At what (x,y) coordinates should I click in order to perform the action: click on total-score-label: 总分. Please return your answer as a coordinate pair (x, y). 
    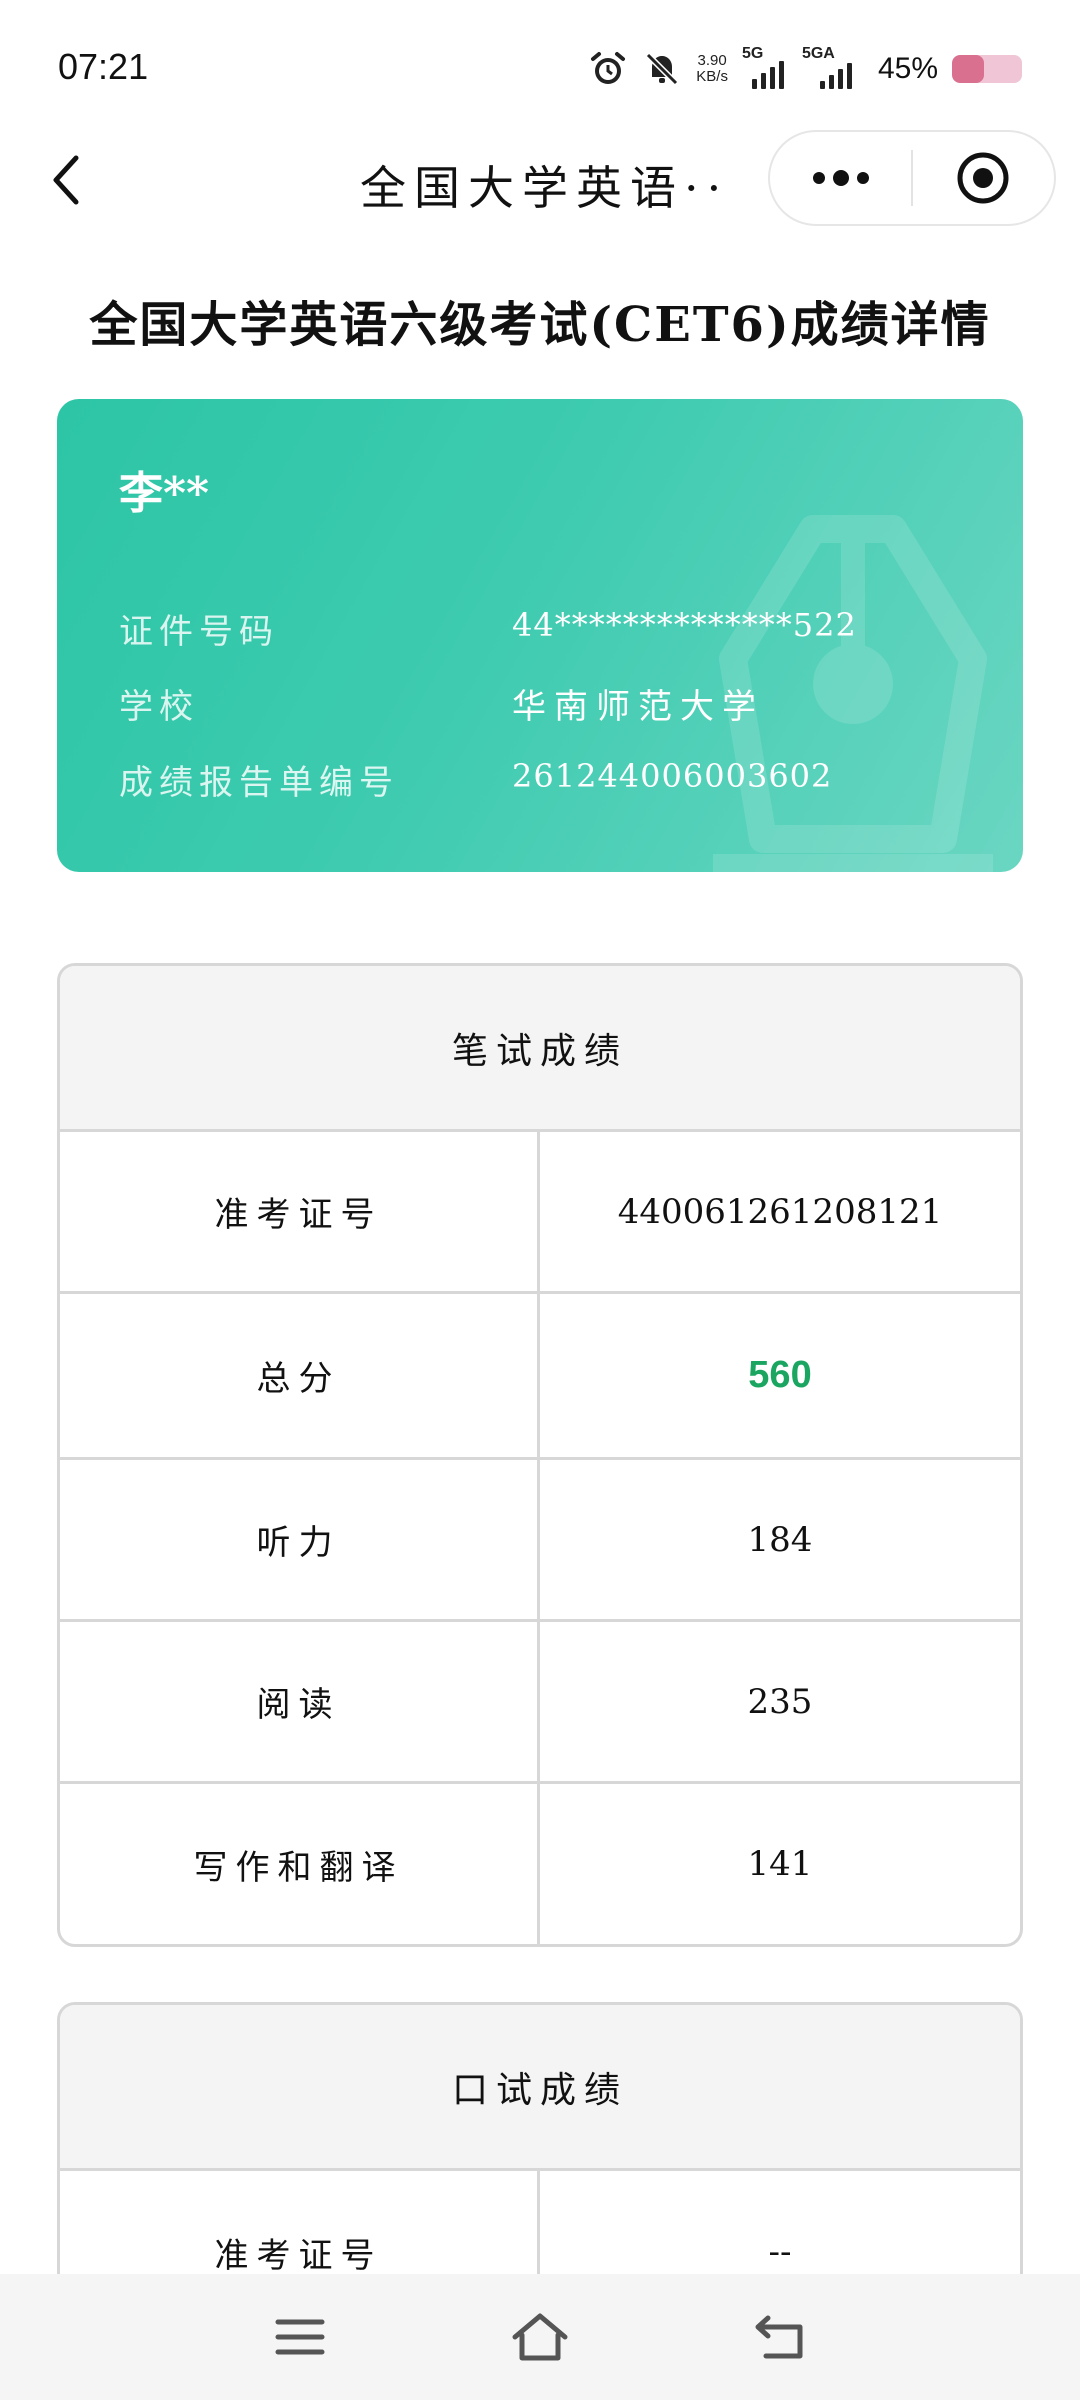
    Looking at the image, I should click on (300, 1375).